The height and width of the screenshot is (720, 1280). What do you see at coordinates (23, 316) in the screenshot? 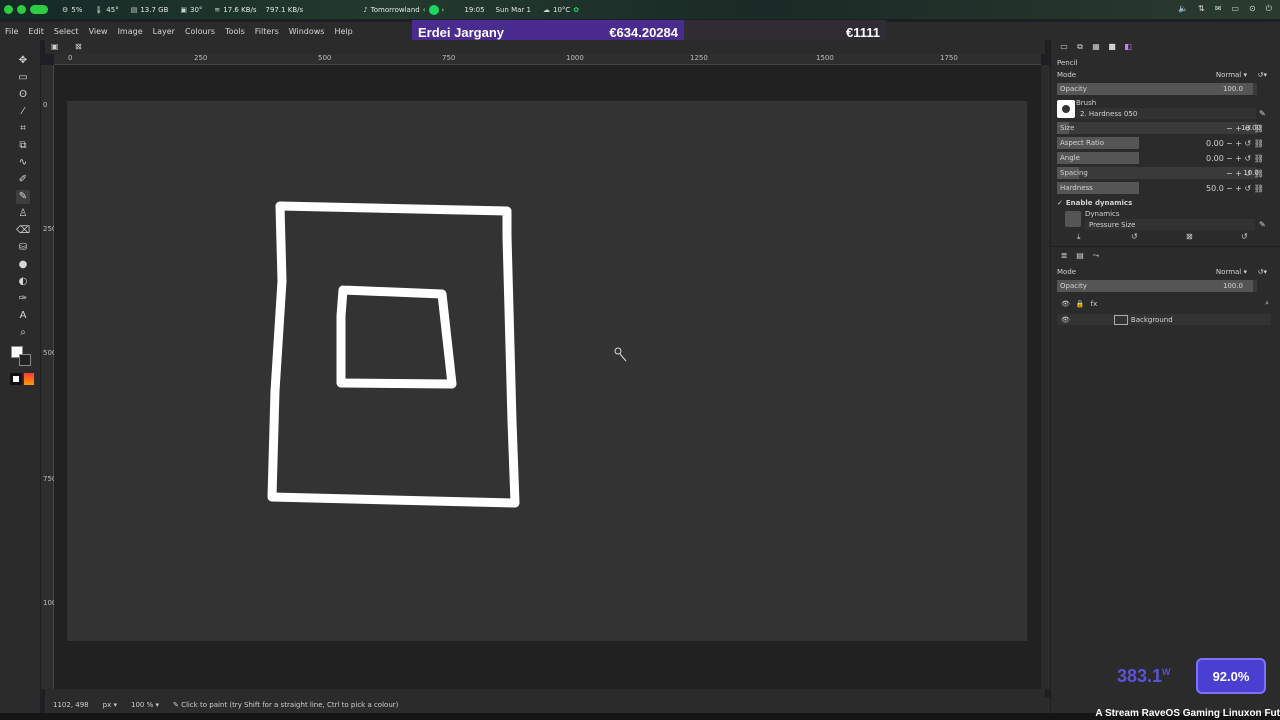
I see `text-tool-icon: A` at bounding box center [23, 316].